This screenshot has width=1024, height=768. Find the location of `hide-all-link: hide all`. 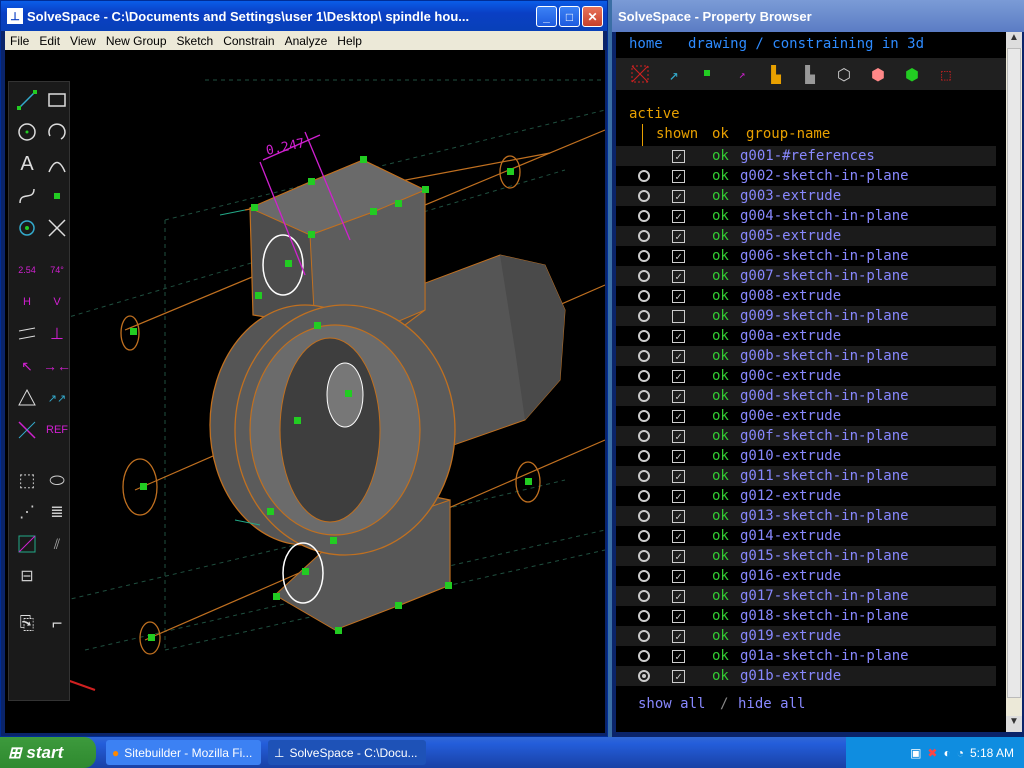

hide-all-link: hide all is located at coordinates (771, 704).